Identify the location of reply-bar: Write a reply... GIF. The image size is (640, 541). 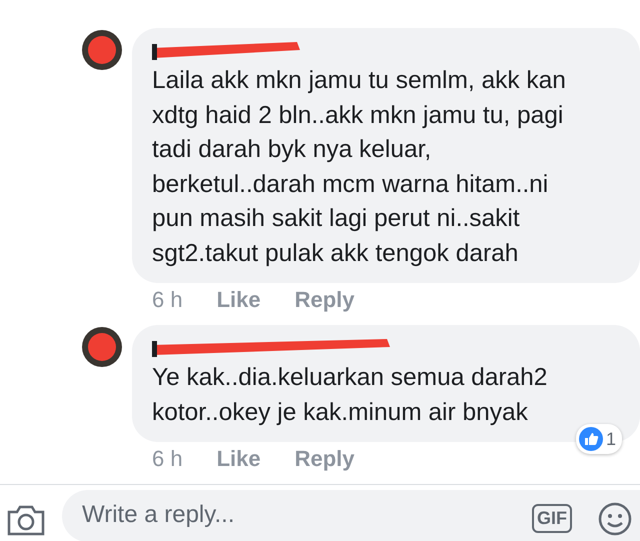
(351, 515).